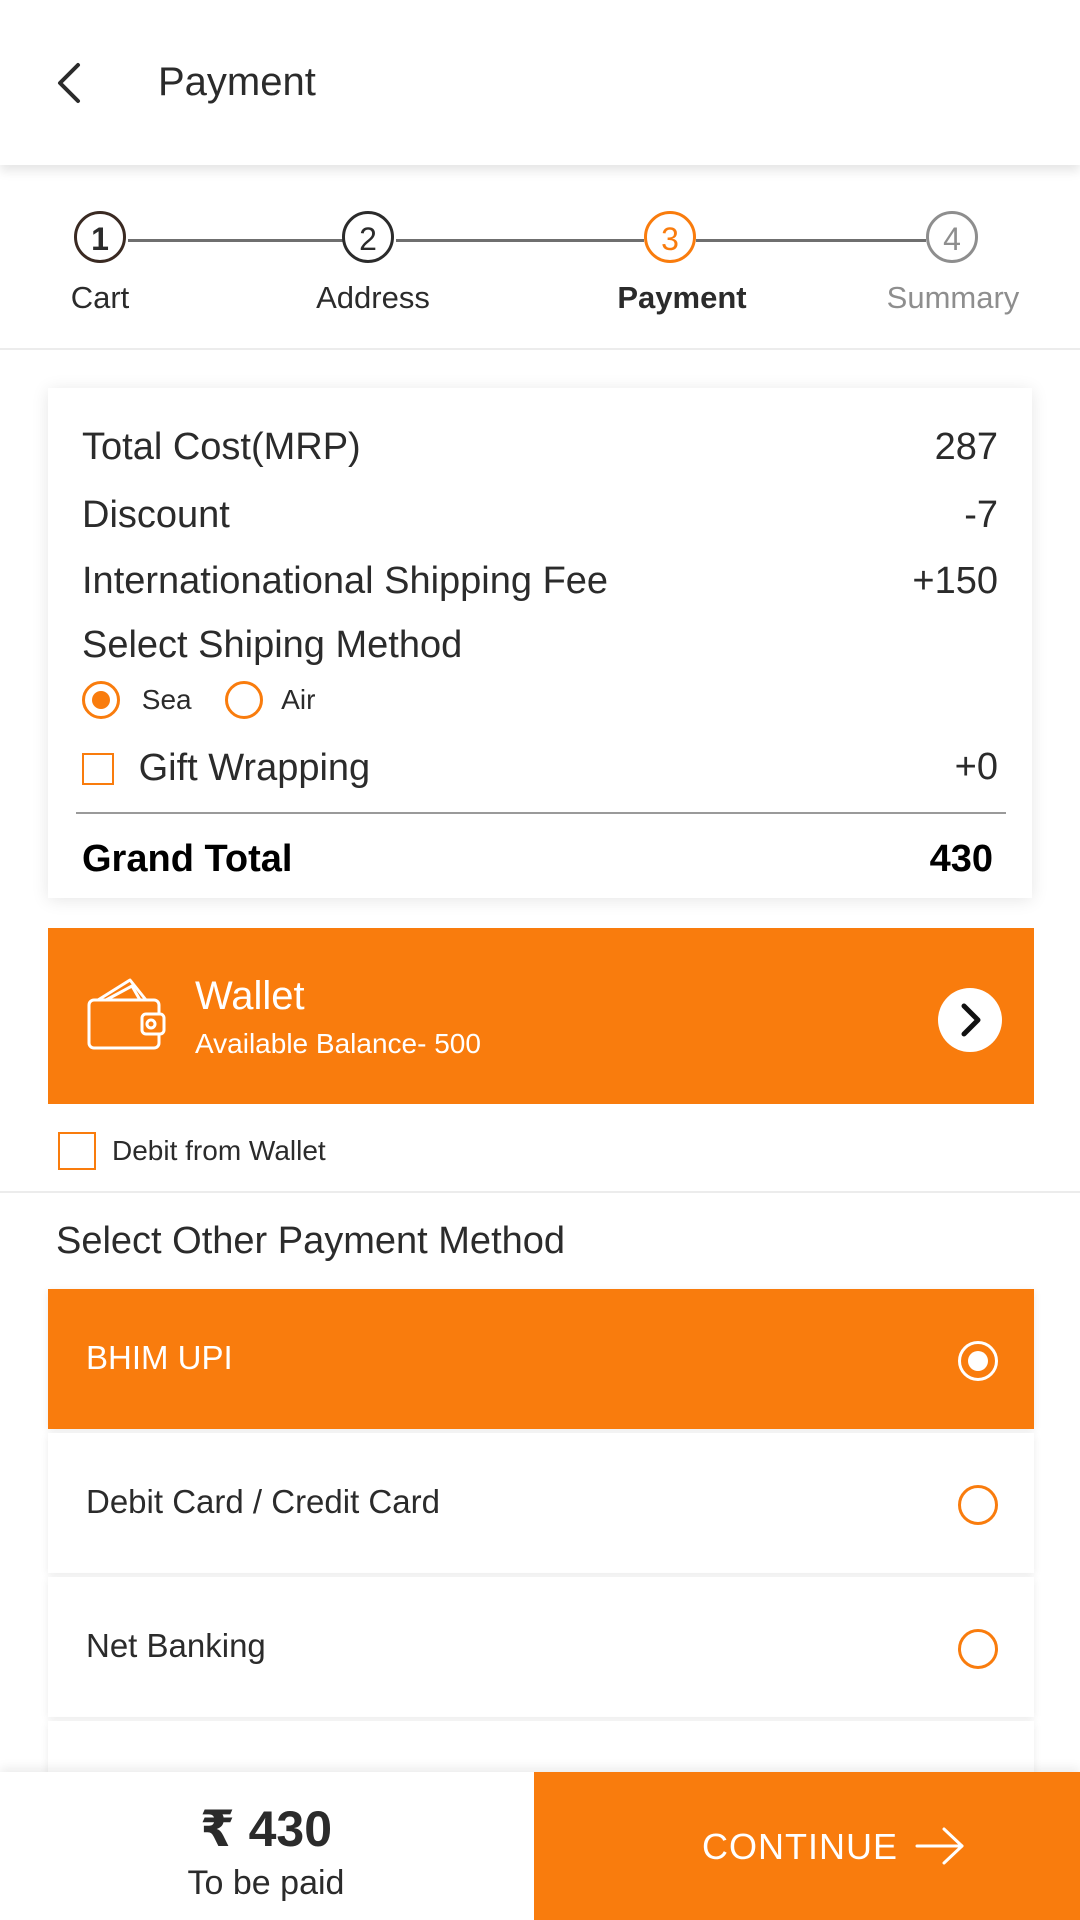 The width and height of the screenshot is (1080, 1920). Describe the element at coordinates (166, 699) in the screenshot. I see `shipping-sea-label: Sea` at that location.